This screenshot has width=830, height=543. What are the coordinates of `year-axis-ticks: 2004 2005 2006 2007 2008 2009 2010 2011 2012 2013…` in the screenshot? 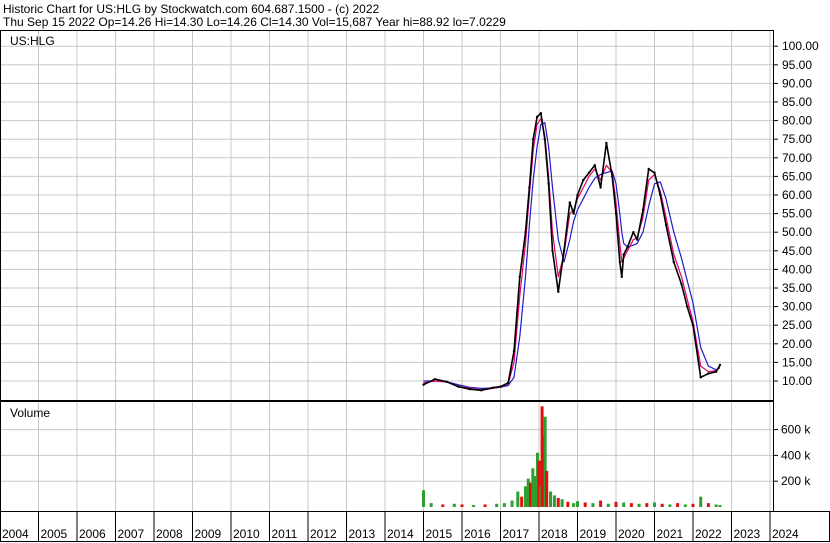 It's located at (400, 526).